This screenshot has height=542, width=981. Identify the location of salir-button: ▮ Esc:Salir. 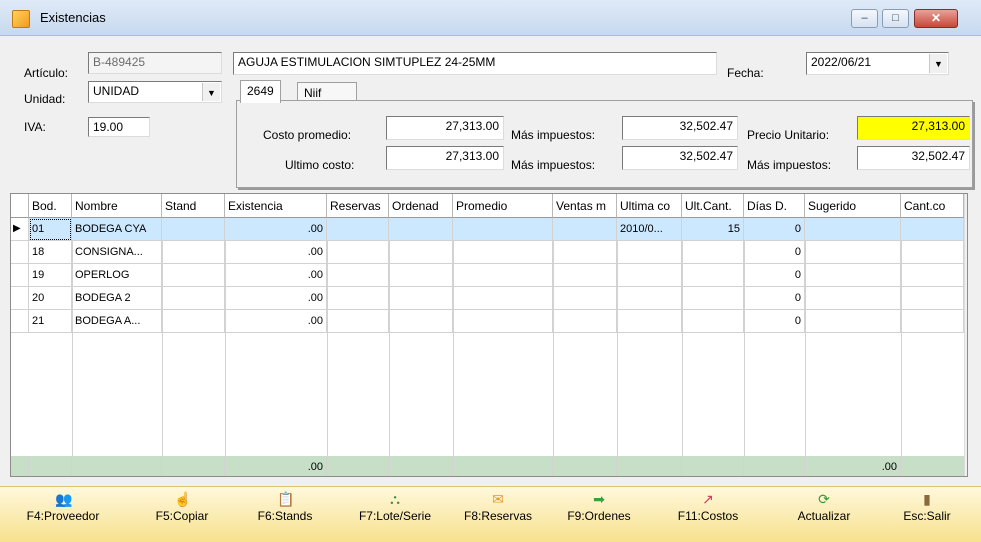
(927, 515).